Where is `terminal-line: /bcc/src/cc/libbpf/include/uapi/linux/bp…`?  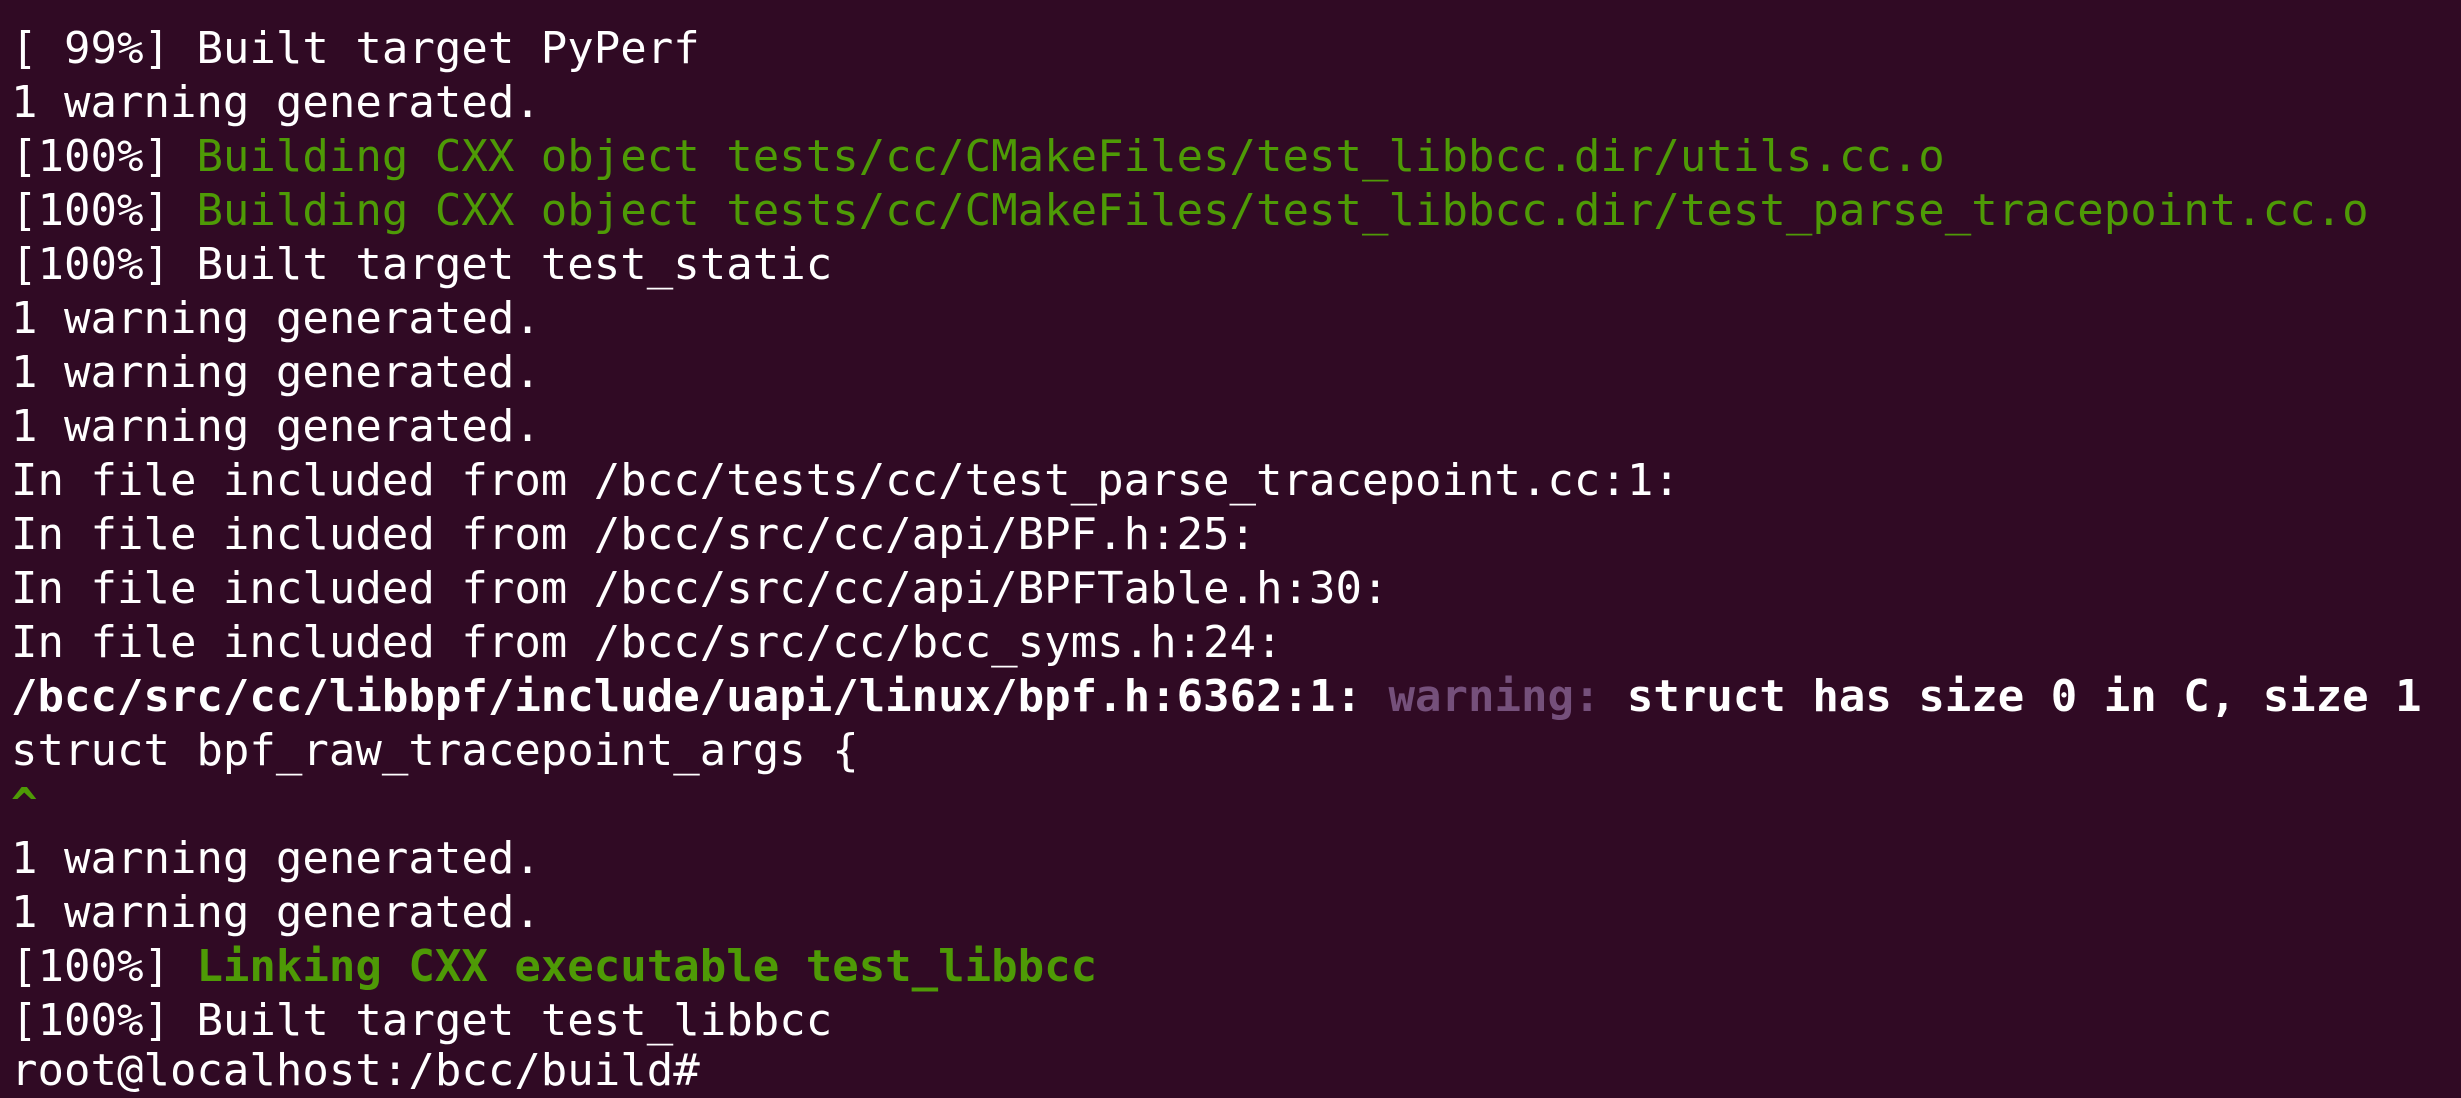 terminal-line: /bcc/src/cc/libbpf/include/uapi/linux/bp… is located at coordinates (1216, 697).